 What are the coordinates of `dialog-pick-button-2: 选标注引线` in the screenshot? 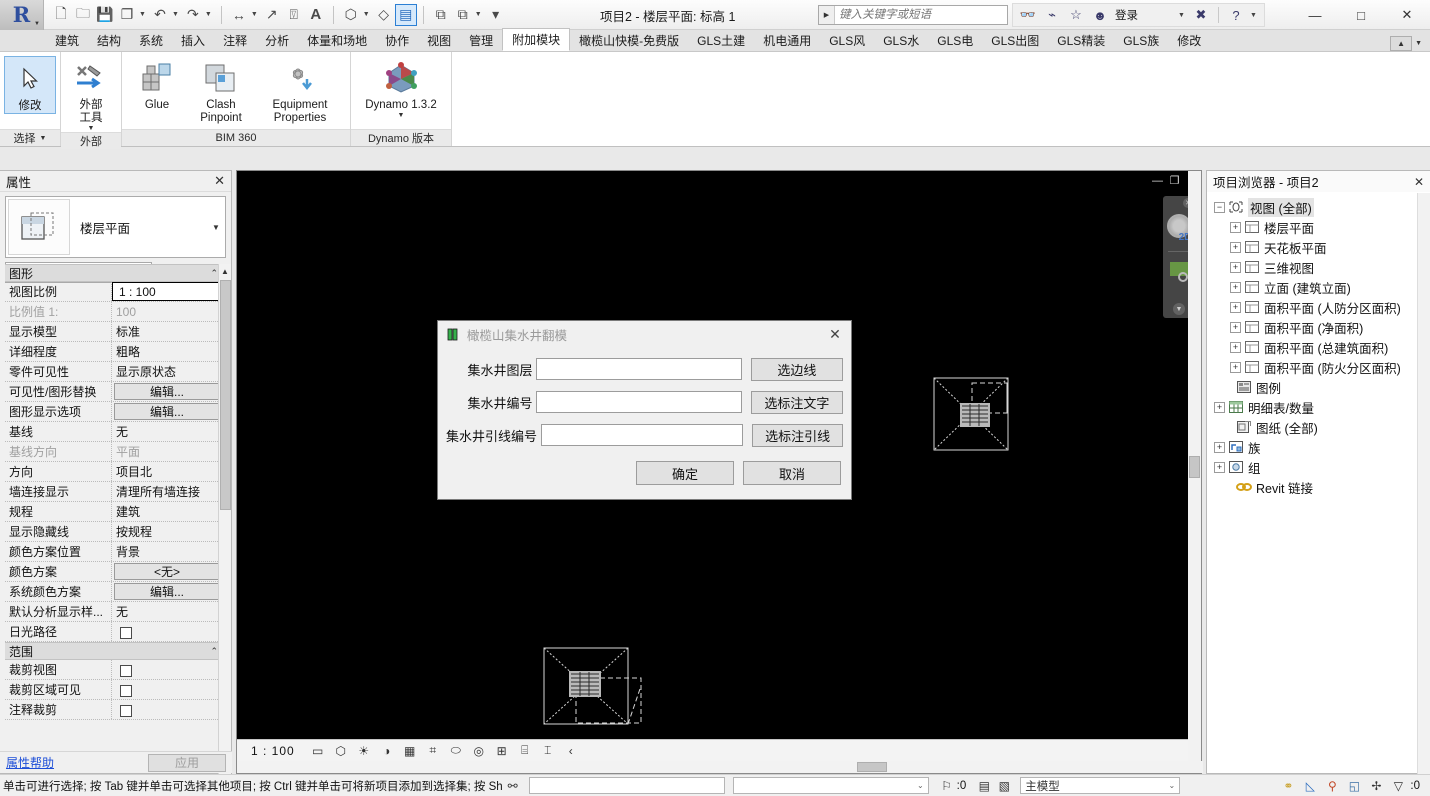 It's located at (797, 435).